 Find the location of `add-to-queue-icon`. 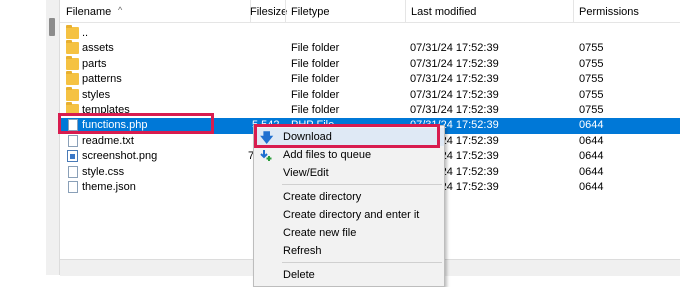

add-to-queue-icon is located at coordinates (266, 155).